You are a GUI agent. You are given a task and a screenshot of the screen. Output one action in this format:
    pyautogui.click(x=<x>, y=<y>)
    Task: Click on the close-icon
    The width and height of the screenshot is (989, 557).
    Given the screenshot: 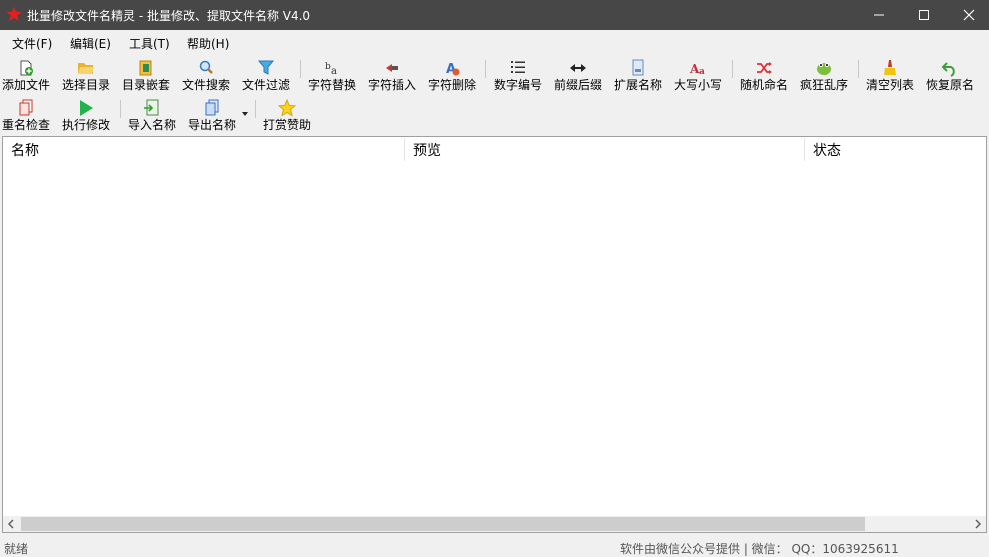 What is the action you would take?
    pyautogui.click(x=969, y=15)
    